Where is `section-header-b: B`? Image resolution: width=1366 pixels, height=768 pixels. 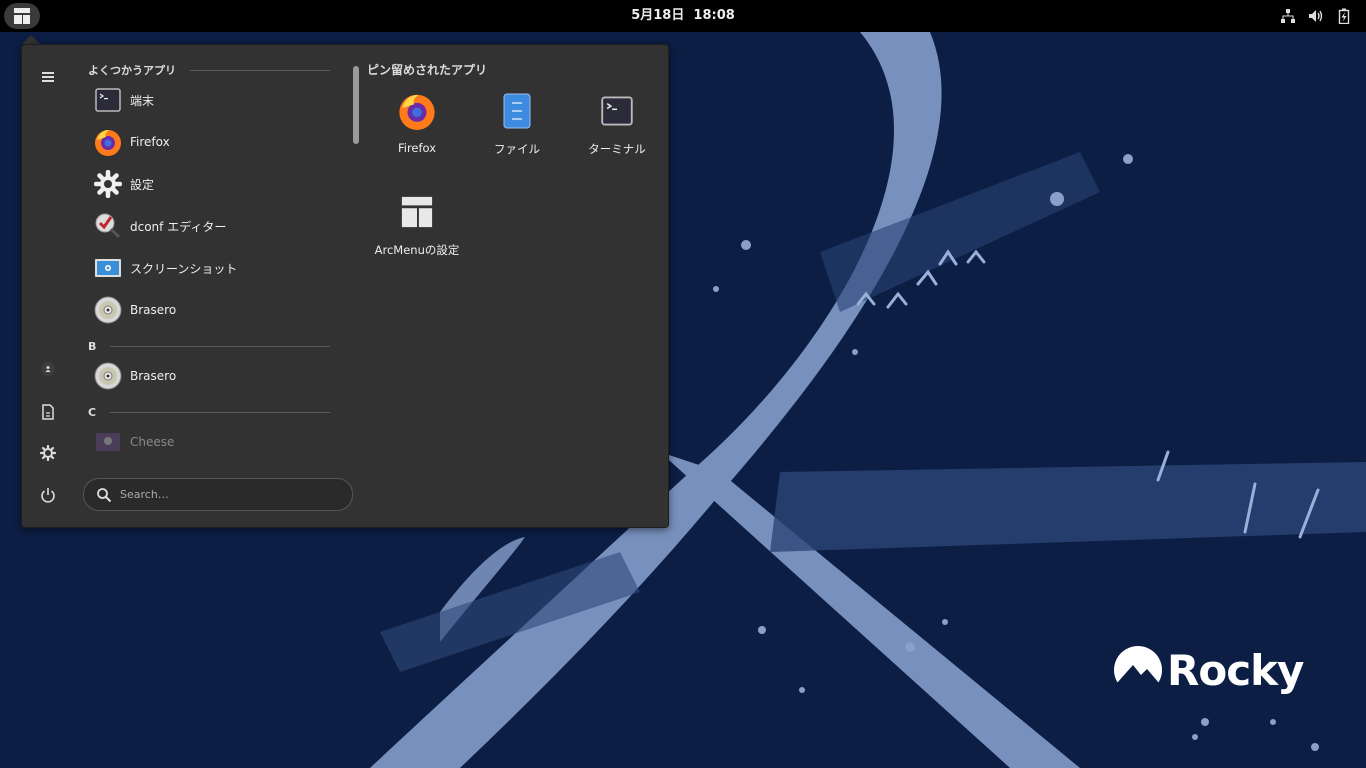 section-header-b: B is located at coordinates (206, 346).